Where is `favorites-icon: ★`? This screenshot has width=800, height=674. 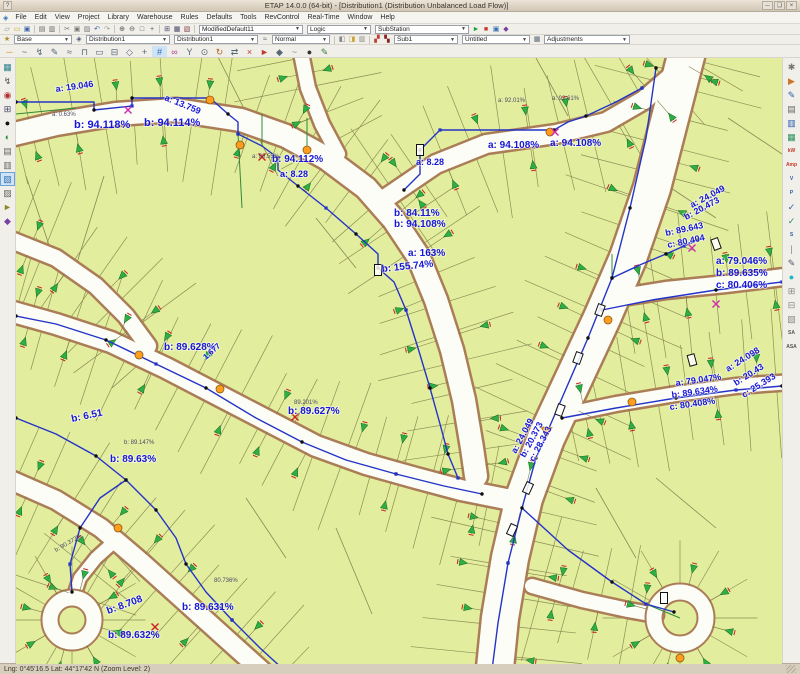
favorites-icon: ★ is located at coordinates (7, 39).